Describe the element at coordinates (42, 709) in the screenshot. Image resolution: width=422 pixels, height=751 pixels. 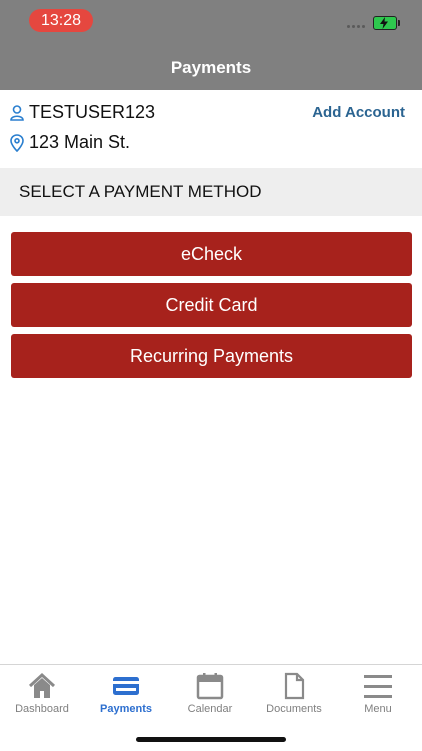
I see `tab-label: Dashboard` at that location.